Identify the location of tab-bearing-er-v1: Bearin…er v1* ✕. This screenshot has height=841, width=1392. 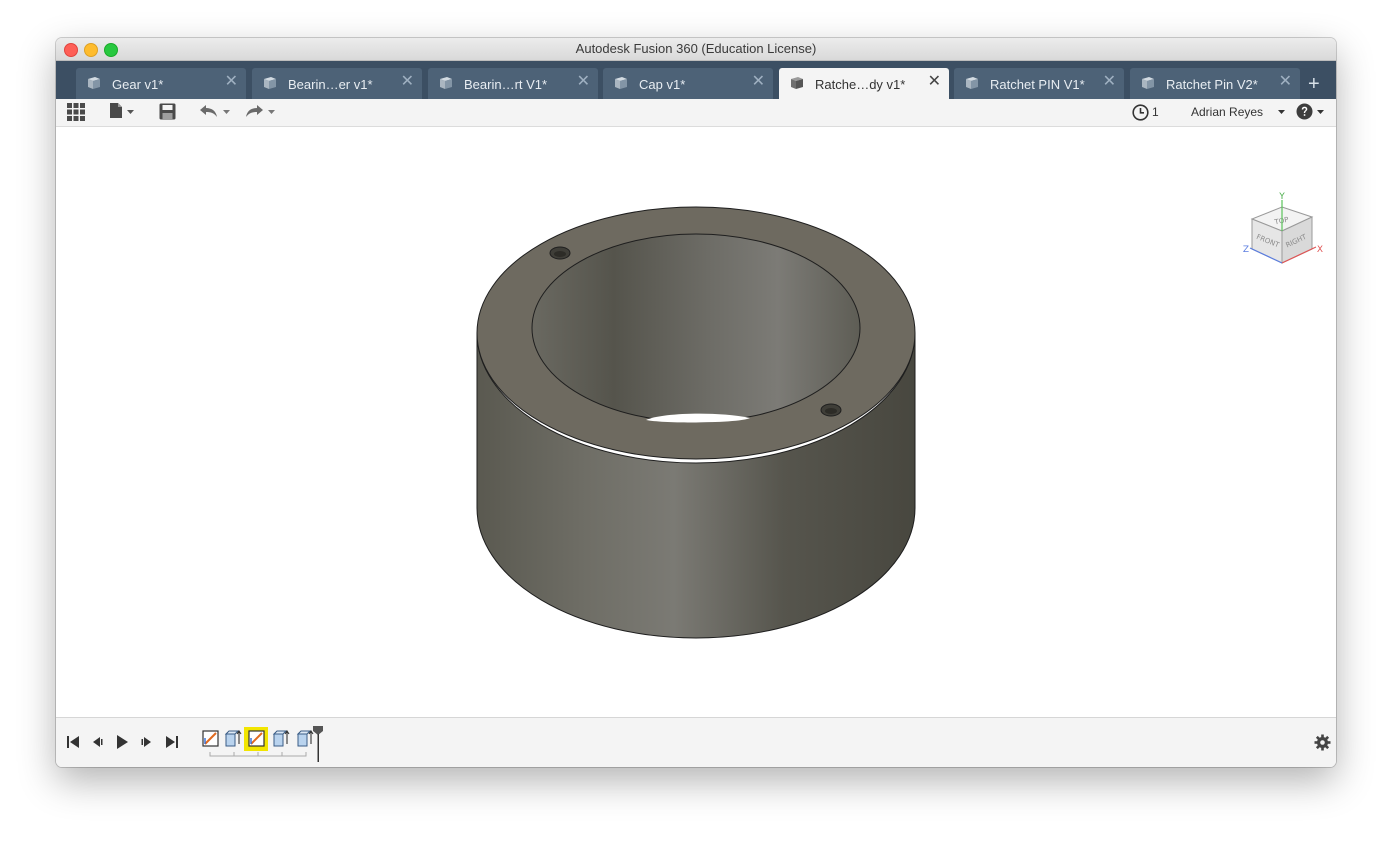
(337, 83).